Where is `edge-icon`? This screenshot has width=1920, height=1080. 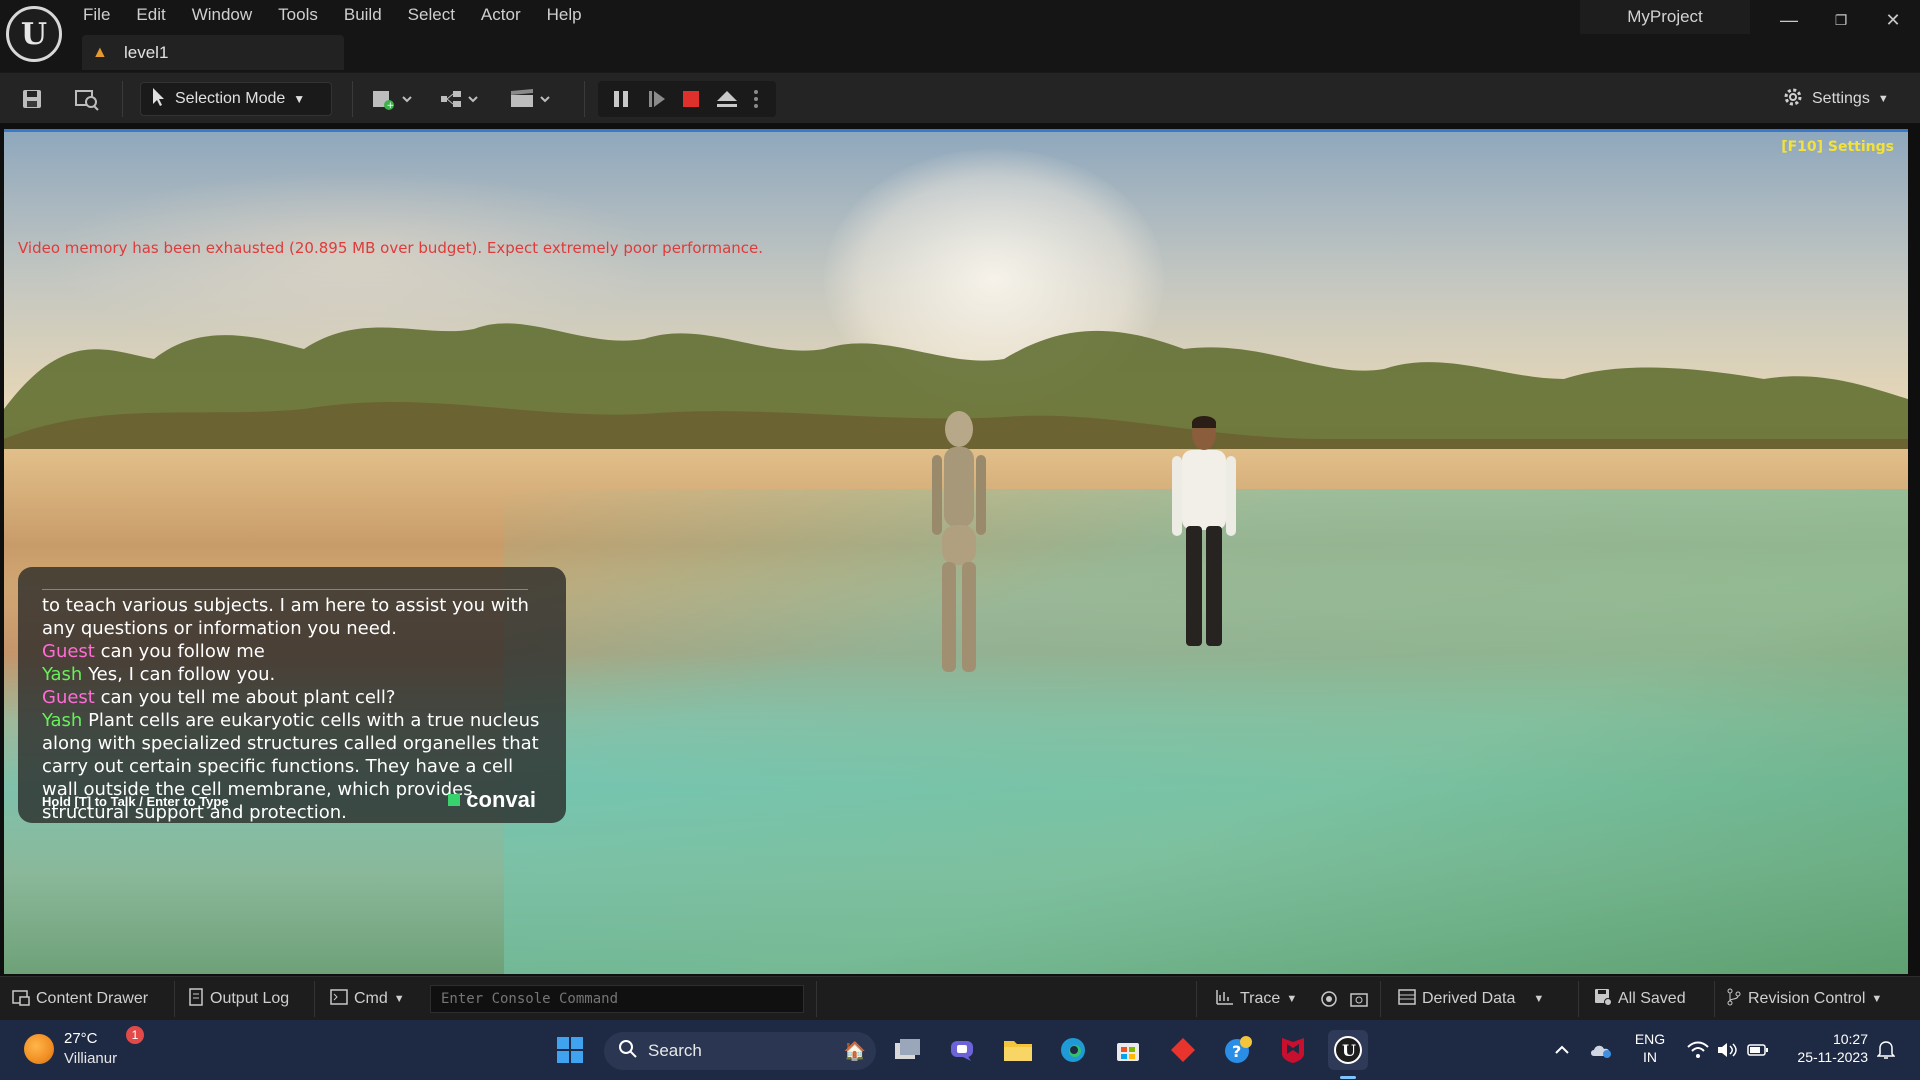
edge-icon is located at coordinates (1073, 1050).